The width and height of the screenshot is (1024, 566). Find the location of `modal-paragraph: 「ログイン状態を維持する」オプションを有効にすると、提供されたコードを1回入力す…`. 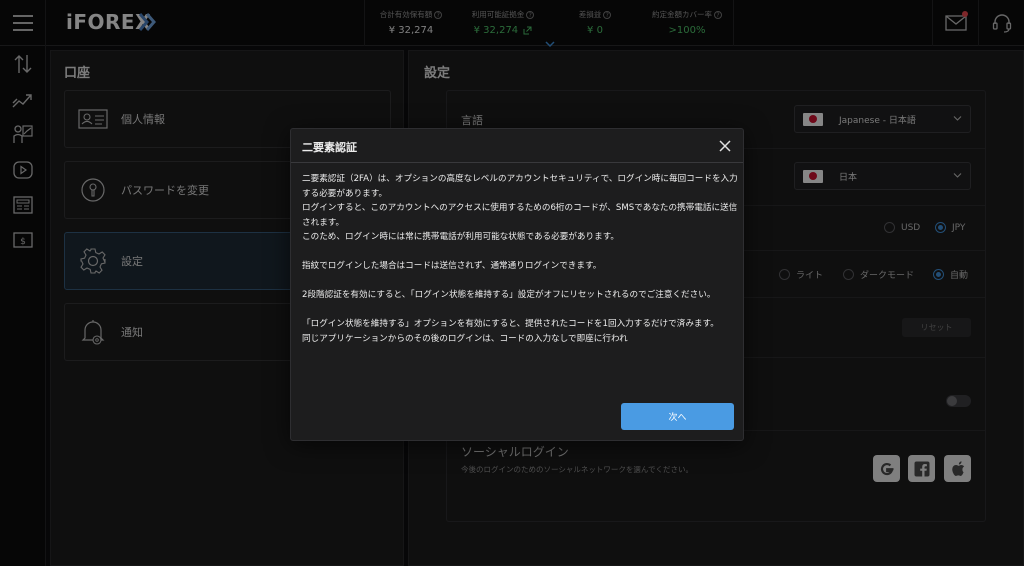

modal-paragraph: 「ログイン状態を維持する」オプションを有効にすると、提供されたコードを1回入力す… is located at coordinates (510, 324).